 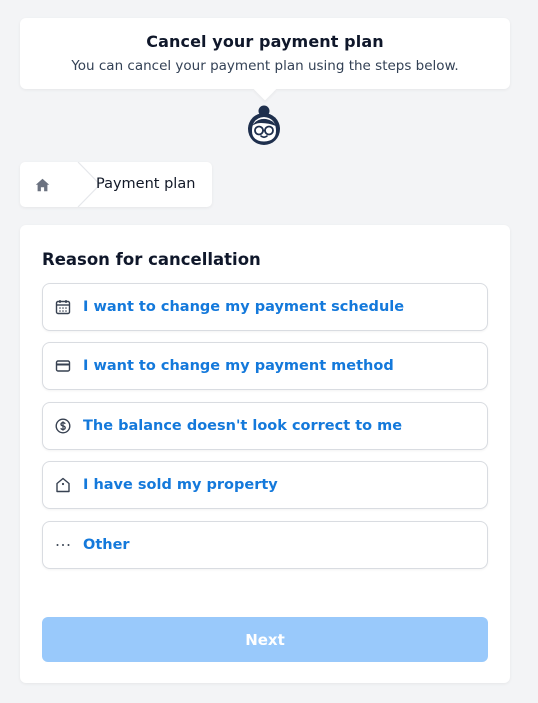 What do you see at coordinates (42, 184) in the screenshot?
I see `home-icon` at bounding box center [42, 184].